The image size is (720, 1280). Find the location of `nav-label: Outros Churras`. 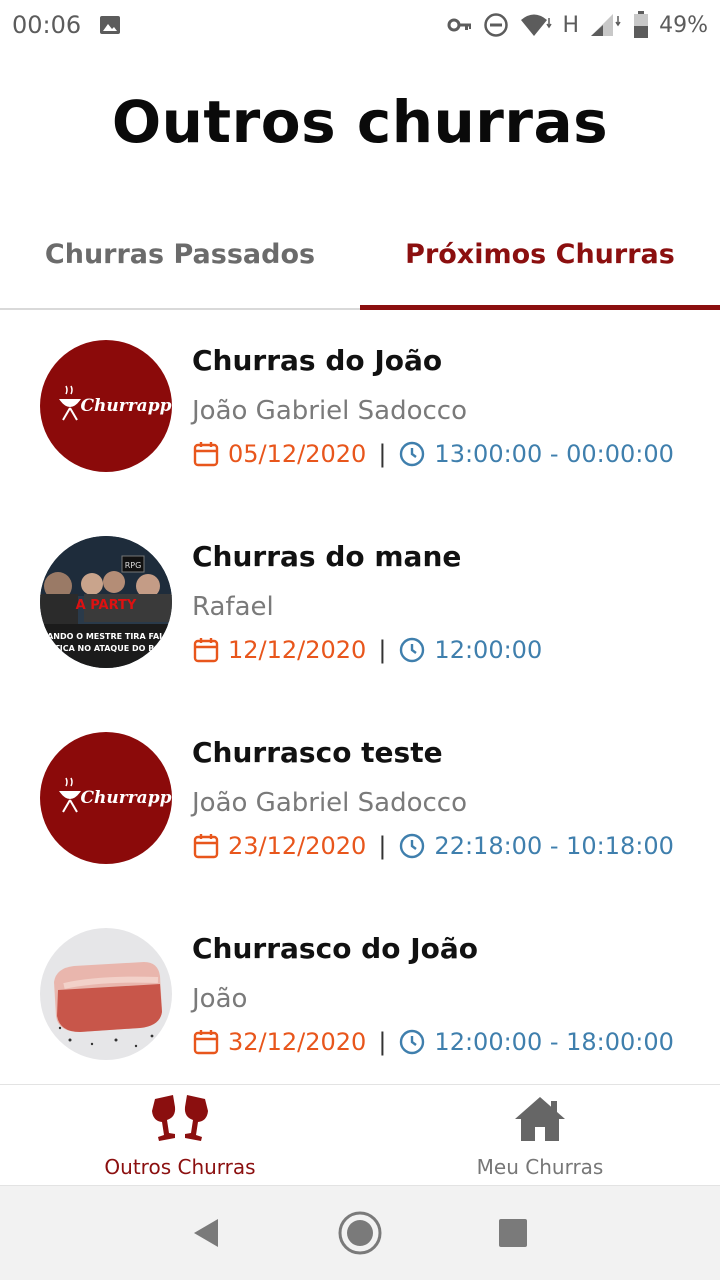

nav-label: Outros Churras is located at coordinates (180, 1167).